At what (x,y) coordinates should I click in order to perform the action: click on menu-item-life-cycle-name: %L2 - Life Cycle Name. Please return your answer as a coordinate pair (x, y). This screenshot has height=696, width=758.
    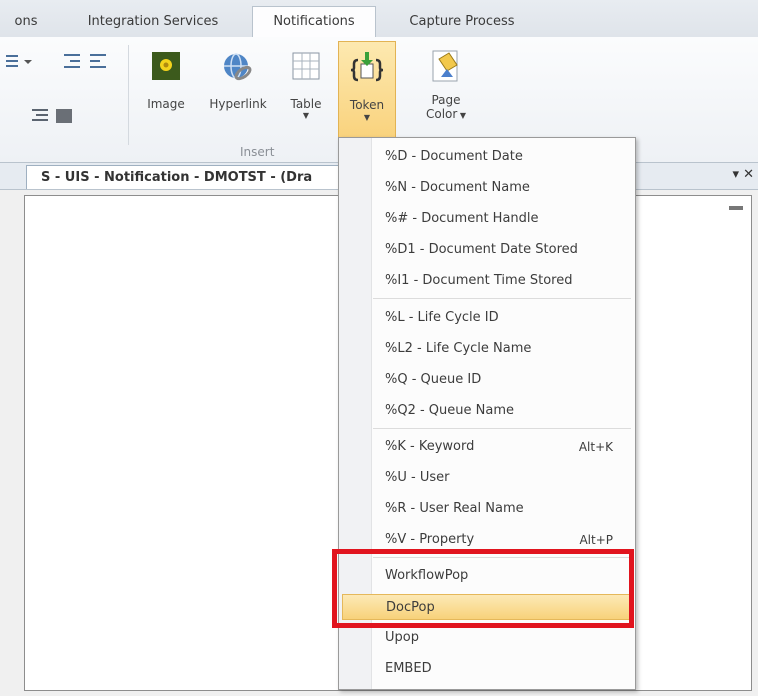
    Looking at the image, I should click on (505, 349).